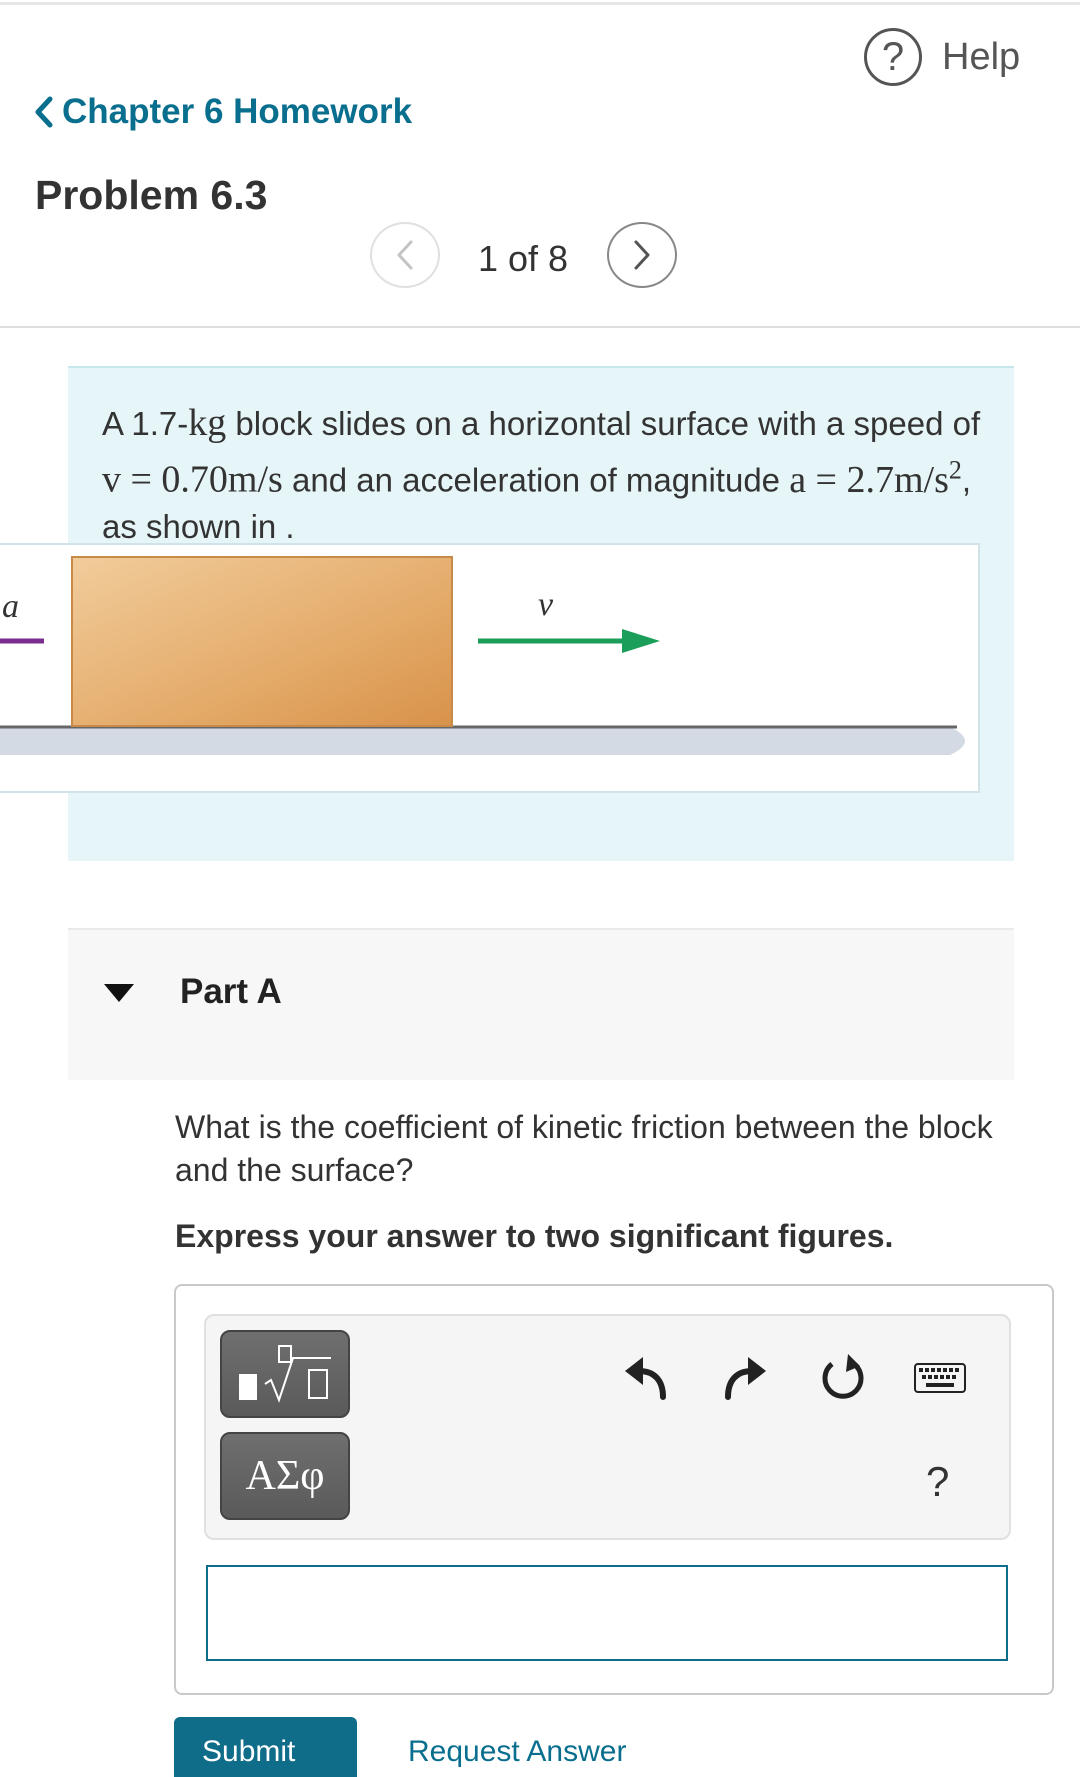  I want to click on fraction-root-icon, so click(285, 1374).